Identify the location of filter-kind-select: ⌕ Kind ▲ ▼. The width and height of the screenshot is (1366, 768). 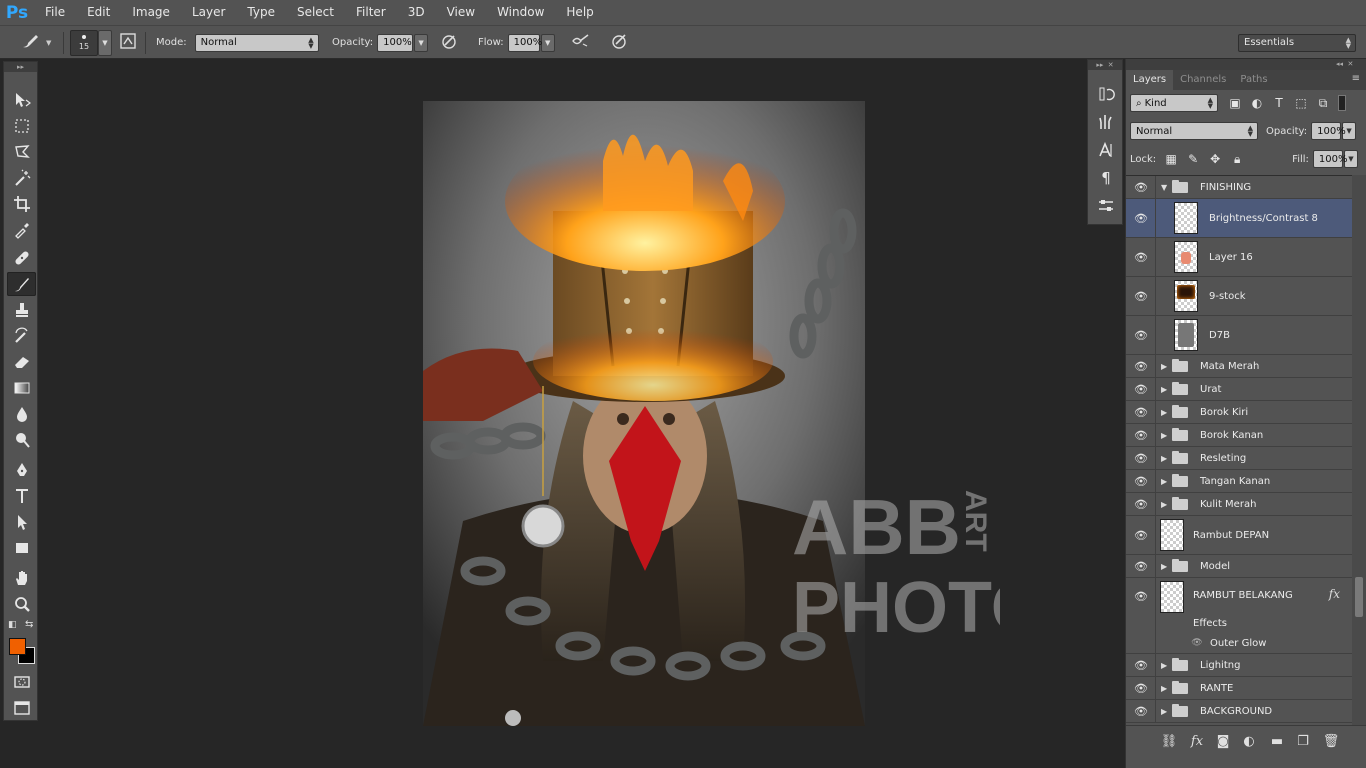
(1174, 103).